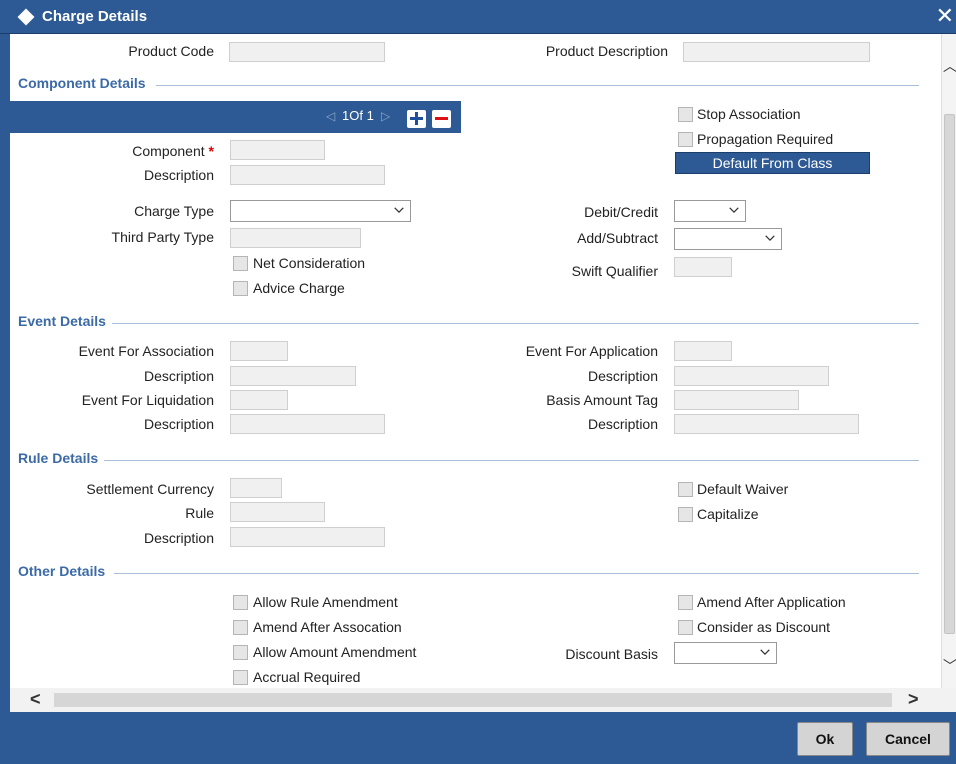  Describe the element at coordinates (259, 351) in the screenshot. I see `event-for-association-field` at that location.